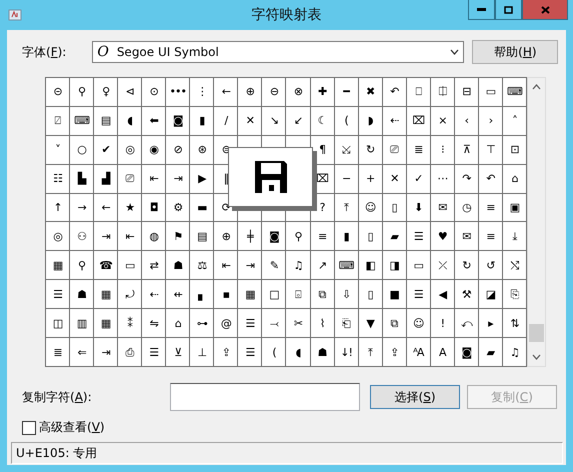 This screenshot has height=472, width=573. Describe the element at coordinates (58, 150) in the screenshot. I see `character-cell: ˅` at that location.